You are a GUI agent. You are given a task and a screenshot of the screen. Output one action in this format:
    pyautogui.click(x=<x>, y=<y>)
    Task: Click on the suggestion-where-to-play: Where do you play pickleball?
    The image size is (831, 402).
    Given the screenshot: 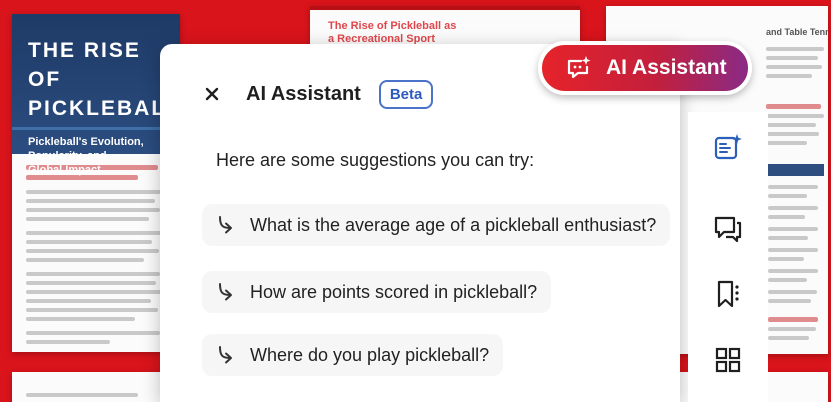 What is the action you would take?
    pyautogui.click(x=353, y=355)
    